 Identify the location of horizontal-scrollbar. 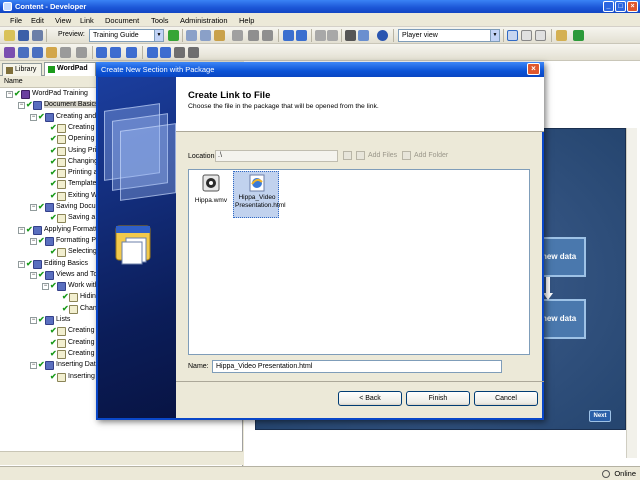
(121, 458).